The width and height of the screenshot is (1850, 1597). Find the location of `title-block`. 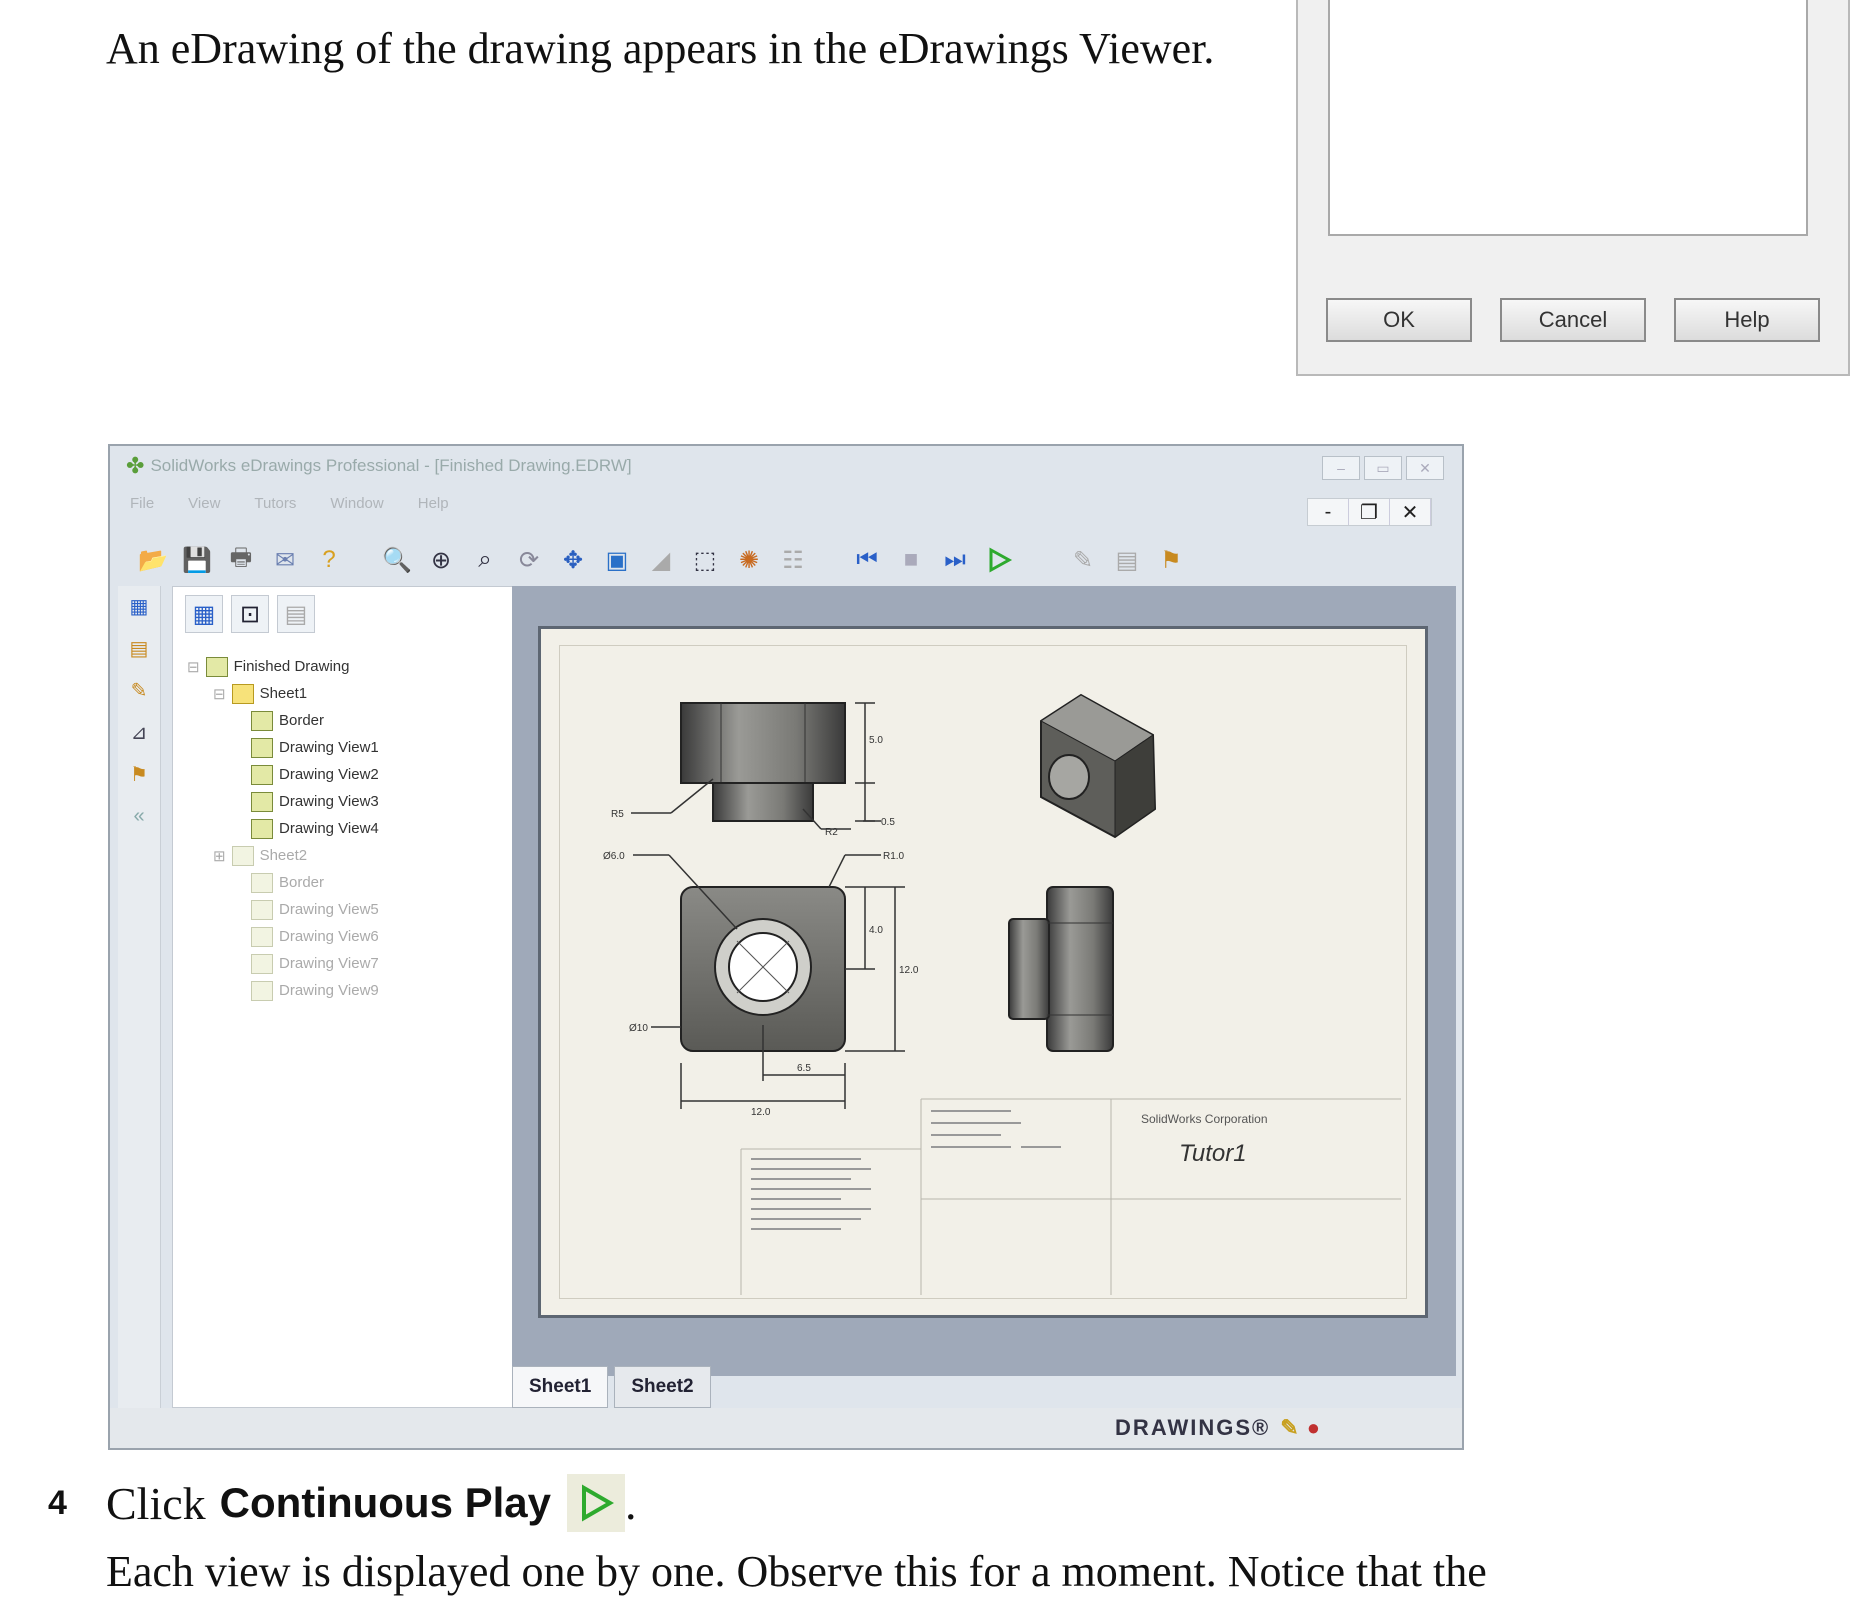

title-block is located at coordinates (1070, 1196).